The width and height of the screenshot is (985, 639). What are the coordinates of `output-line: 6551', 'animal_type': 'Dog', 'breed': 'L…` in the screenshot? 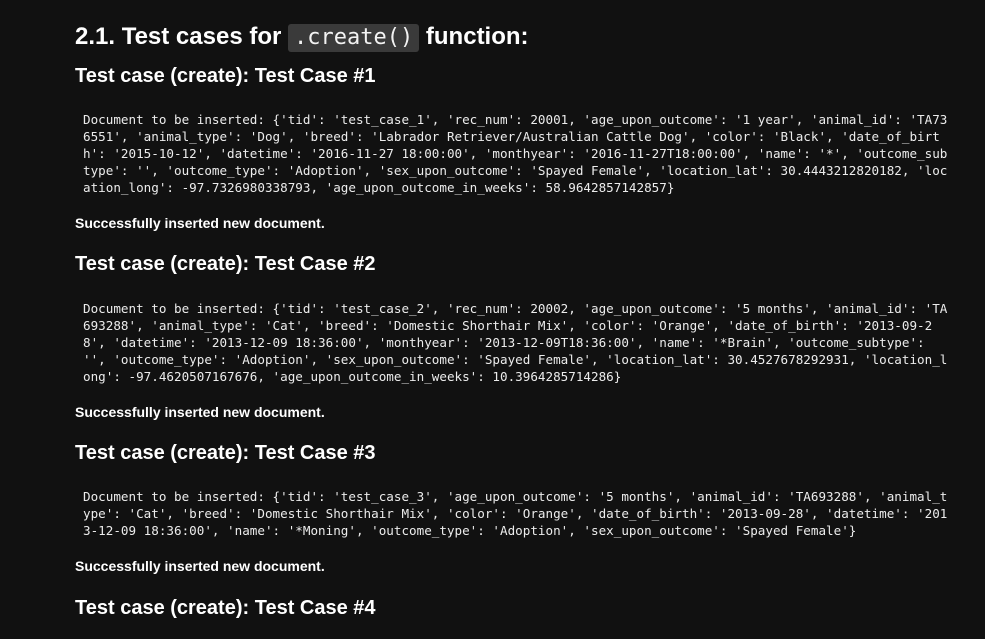 It's located at (511, 136).